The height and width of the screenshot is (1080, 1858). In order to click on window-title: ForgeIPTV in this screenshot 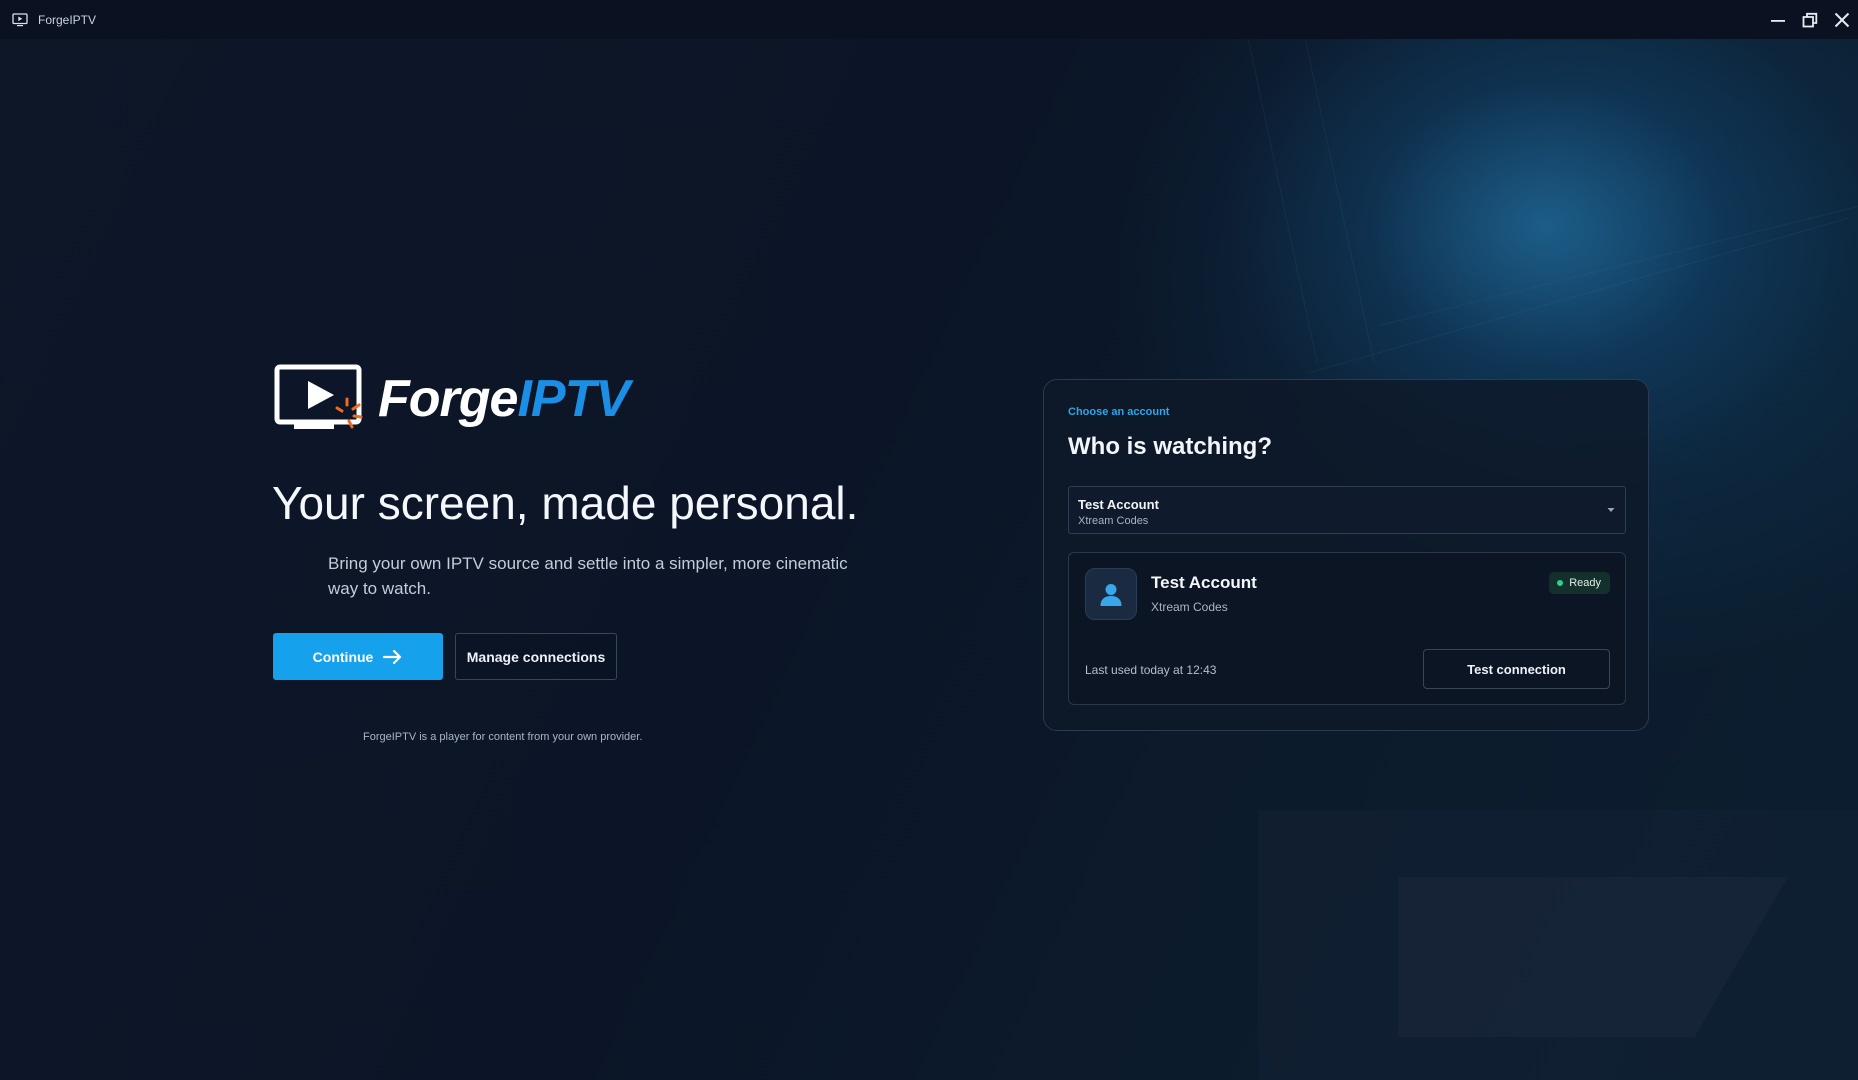, I will do `click(67, 19)`.